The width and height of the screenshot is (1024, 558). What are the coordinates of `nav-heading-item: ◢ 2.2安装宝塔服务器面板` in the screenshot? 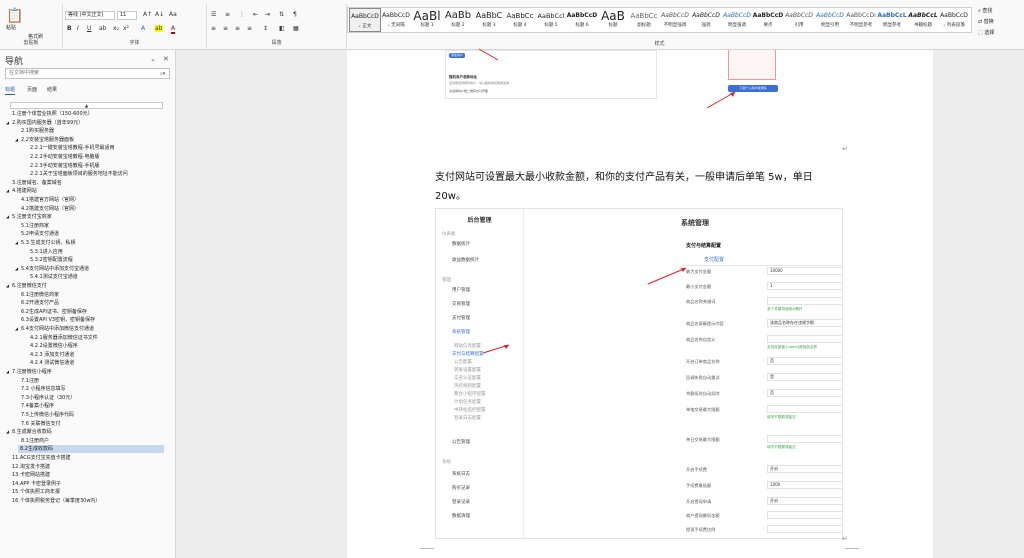 It's located at (37, 140).